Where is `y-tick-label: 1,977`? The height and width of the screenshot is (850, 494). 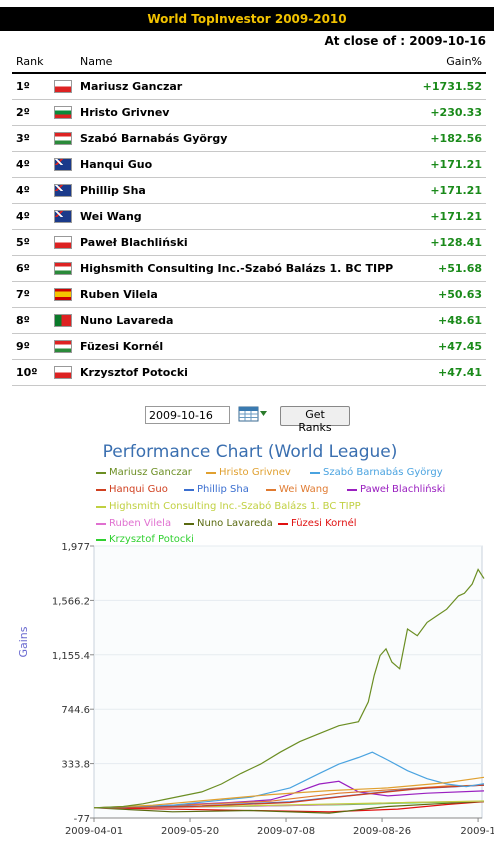 y-tick-label: 1,977 is located at coordinates (75, 547).